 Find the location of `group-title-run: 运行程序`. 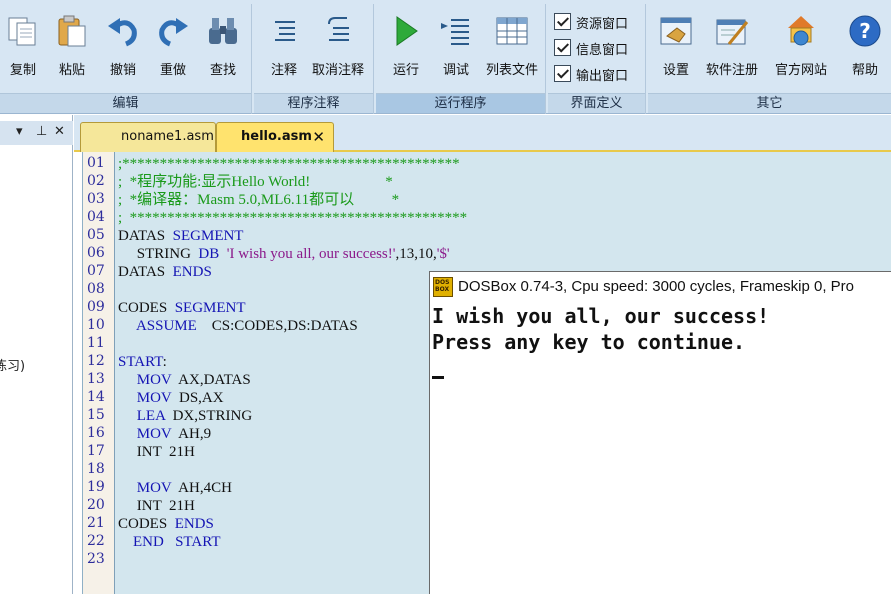

group-title-run: 运行程序 is located at coordinates (460, 103).